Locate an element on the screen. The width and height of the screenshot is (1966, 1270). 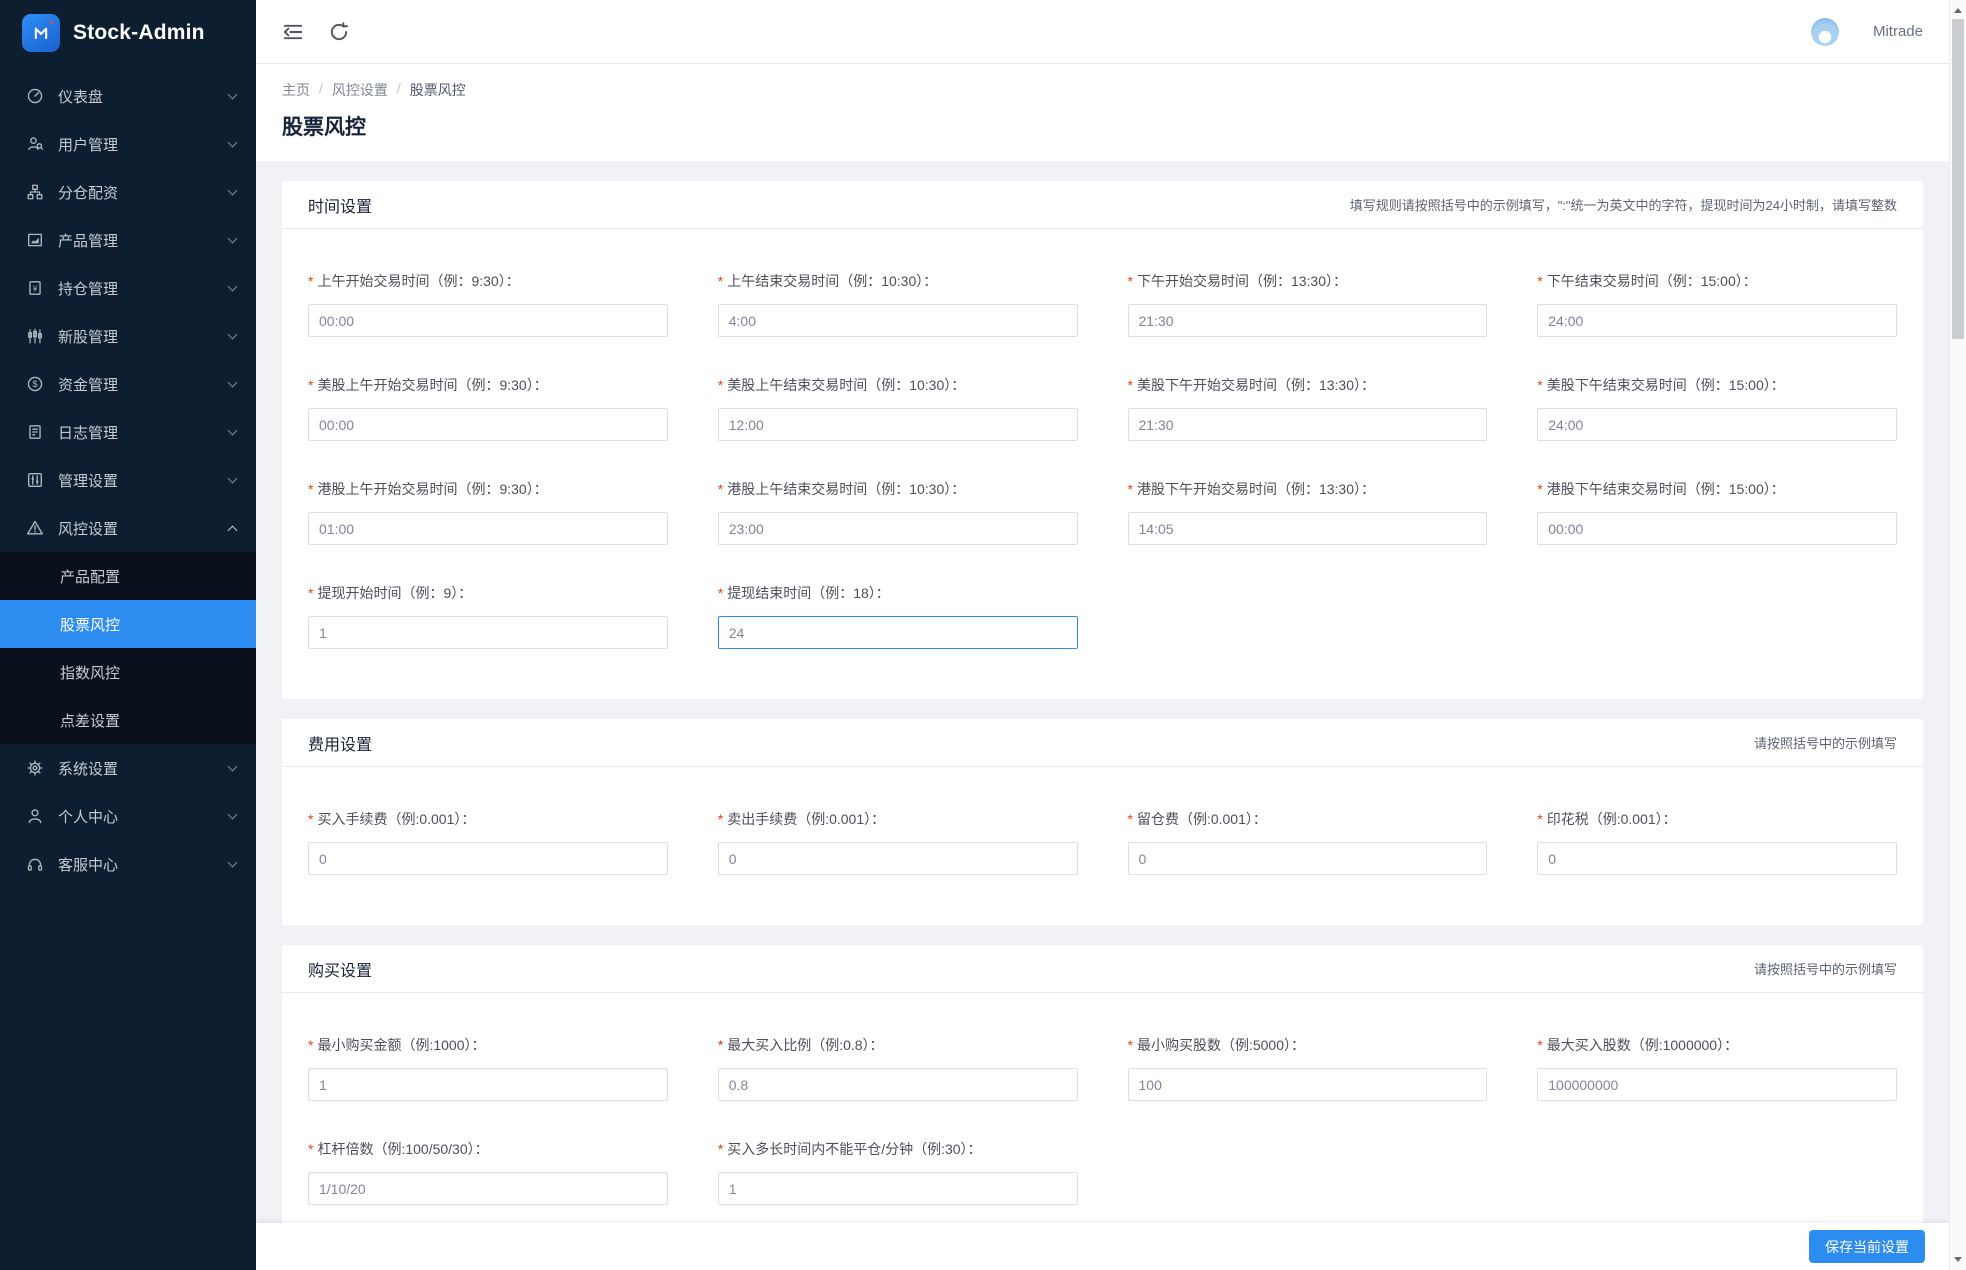
sidebar-item: ¥ 持仓管理 is located at coordinates (128, 288).